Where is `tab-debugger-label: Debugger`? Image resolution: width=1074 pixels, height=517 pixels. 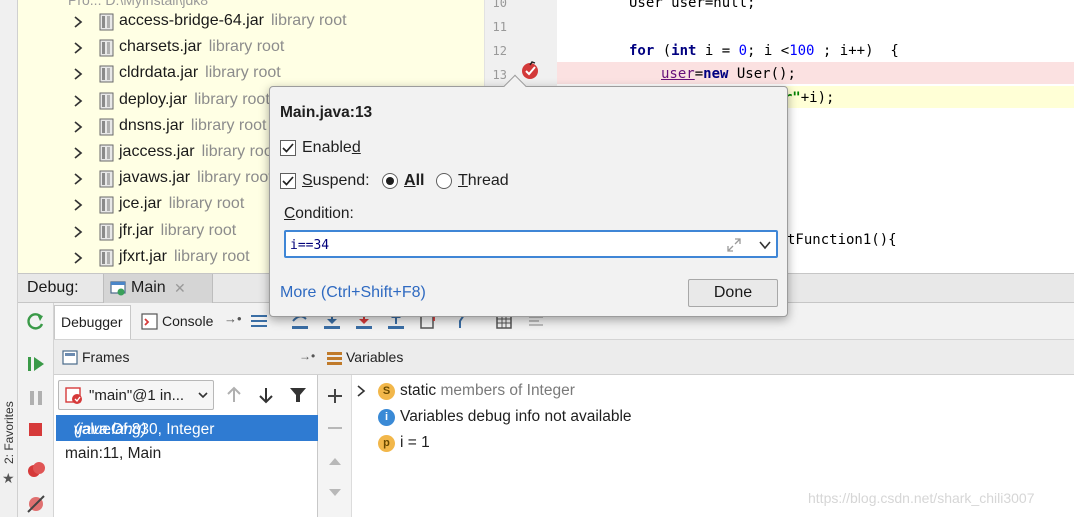
tab-debugger-label: Debugger is located at coordinates (92, 322).